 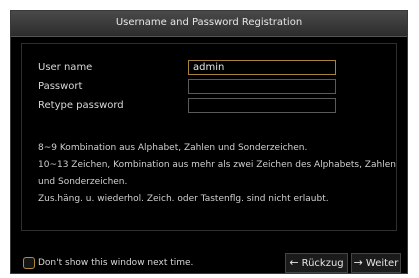 What do you see at coordinates (262, 86) in the screenshot?
I see `password-field` at bounding box center [262, 86].